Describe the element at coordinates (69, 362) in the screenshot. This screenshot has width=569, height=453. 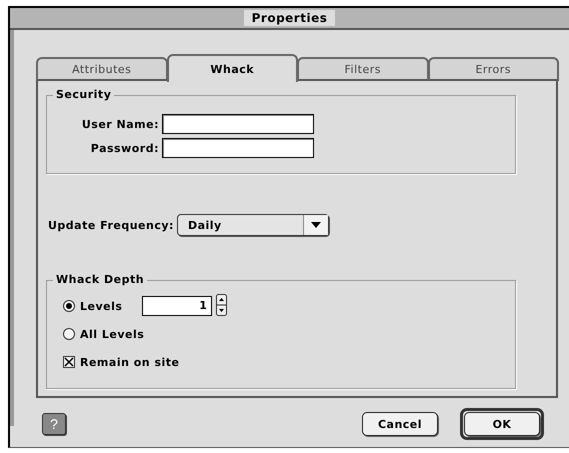
I see `checkbox` at that location.